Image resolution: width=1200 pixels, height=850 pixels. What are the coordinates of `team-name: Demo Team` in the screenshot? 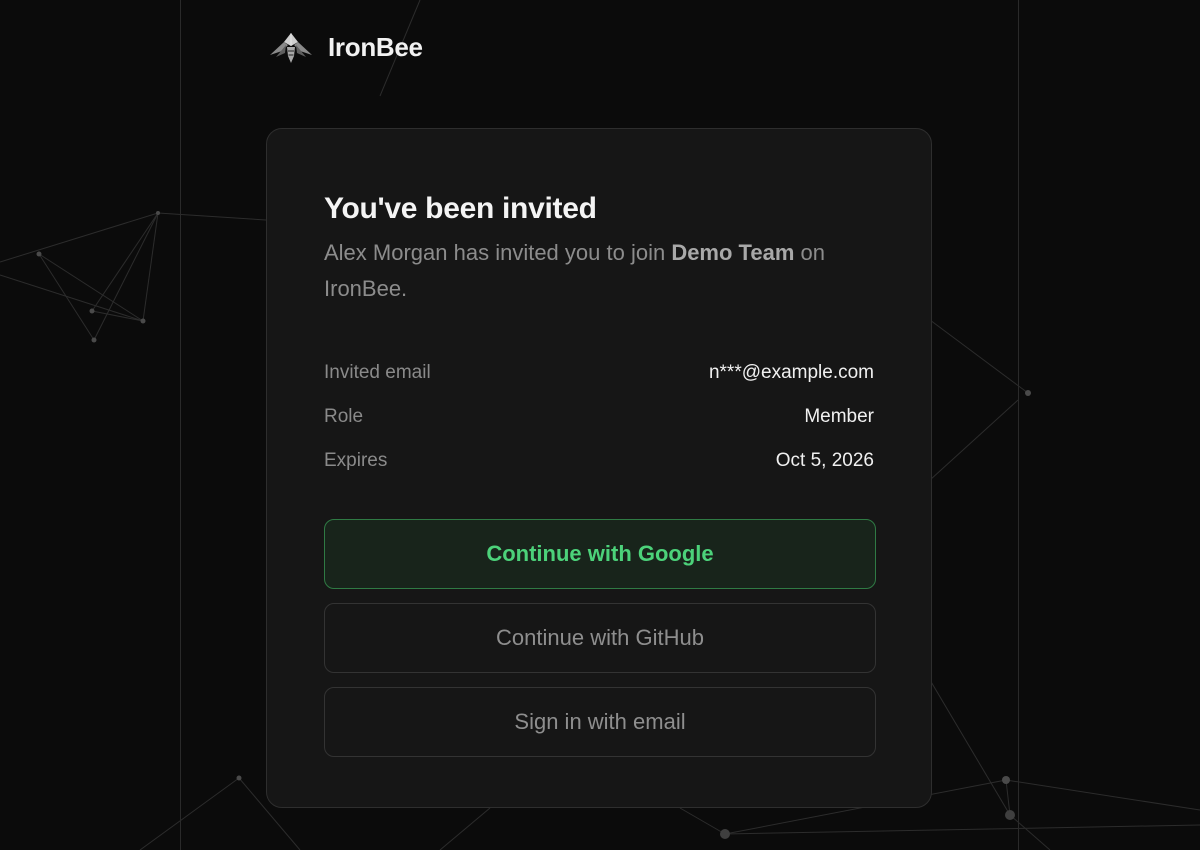 It's located at (733, 252).